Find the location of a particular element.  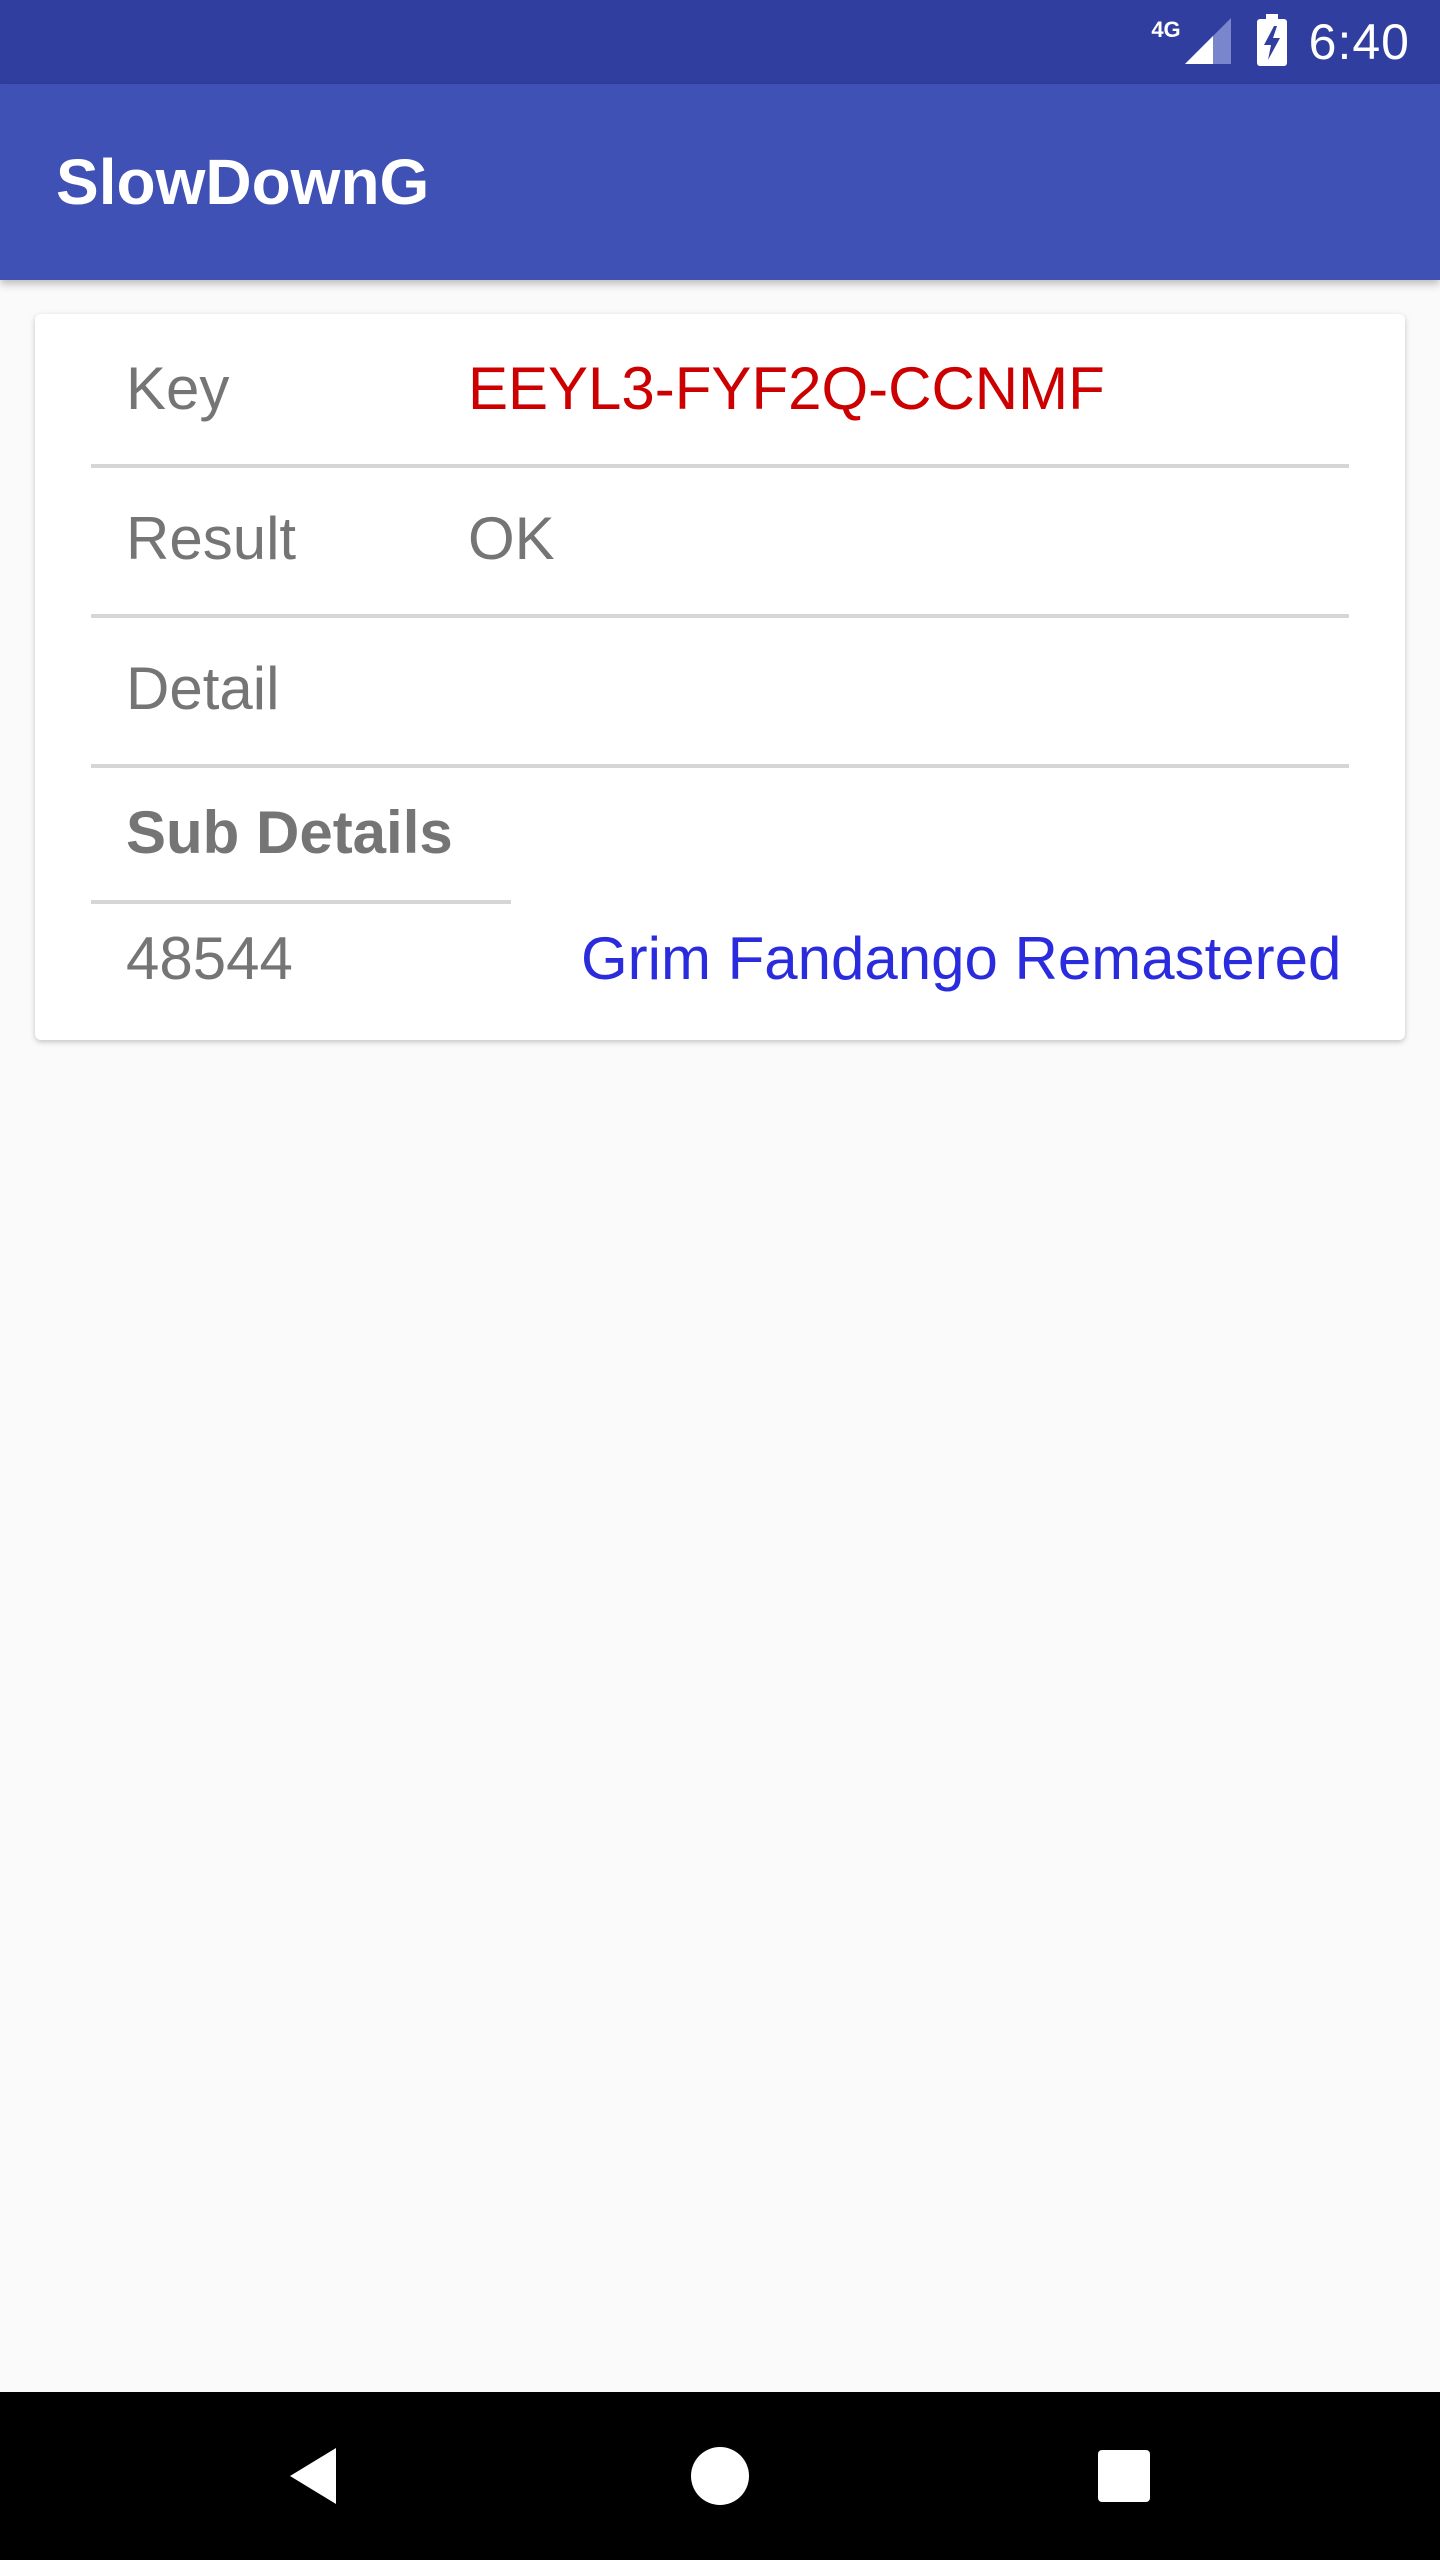

signal-icon is located at coordinates (1207, 42).